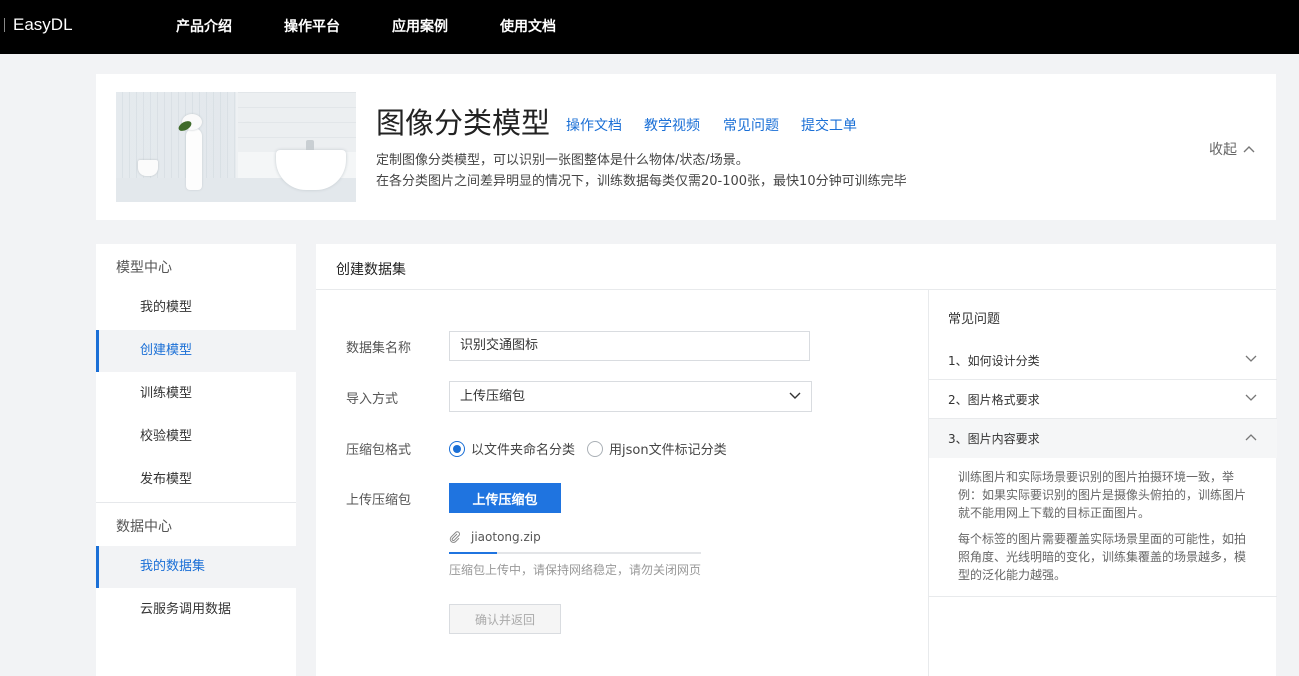 The width and height of the screenshot is (1299, 676). What do you see at coordinates (379, 450) in the screenshot?
I see `archive-format-label: 压缩包格式` at bounding box center [379, 450].